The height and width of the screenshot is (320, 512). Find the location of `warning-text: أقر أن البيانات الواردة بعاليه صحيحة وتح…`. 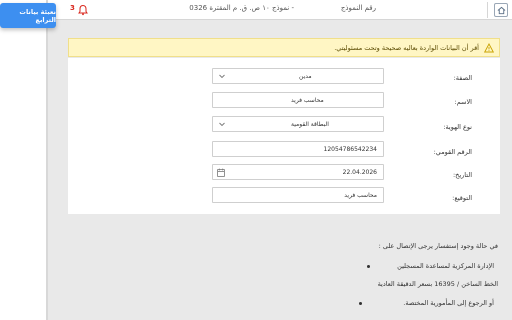

warning-text: أقر أن البيانات الواردة بعاليه صحيحة وتح… is located at coordinates (406, 48).